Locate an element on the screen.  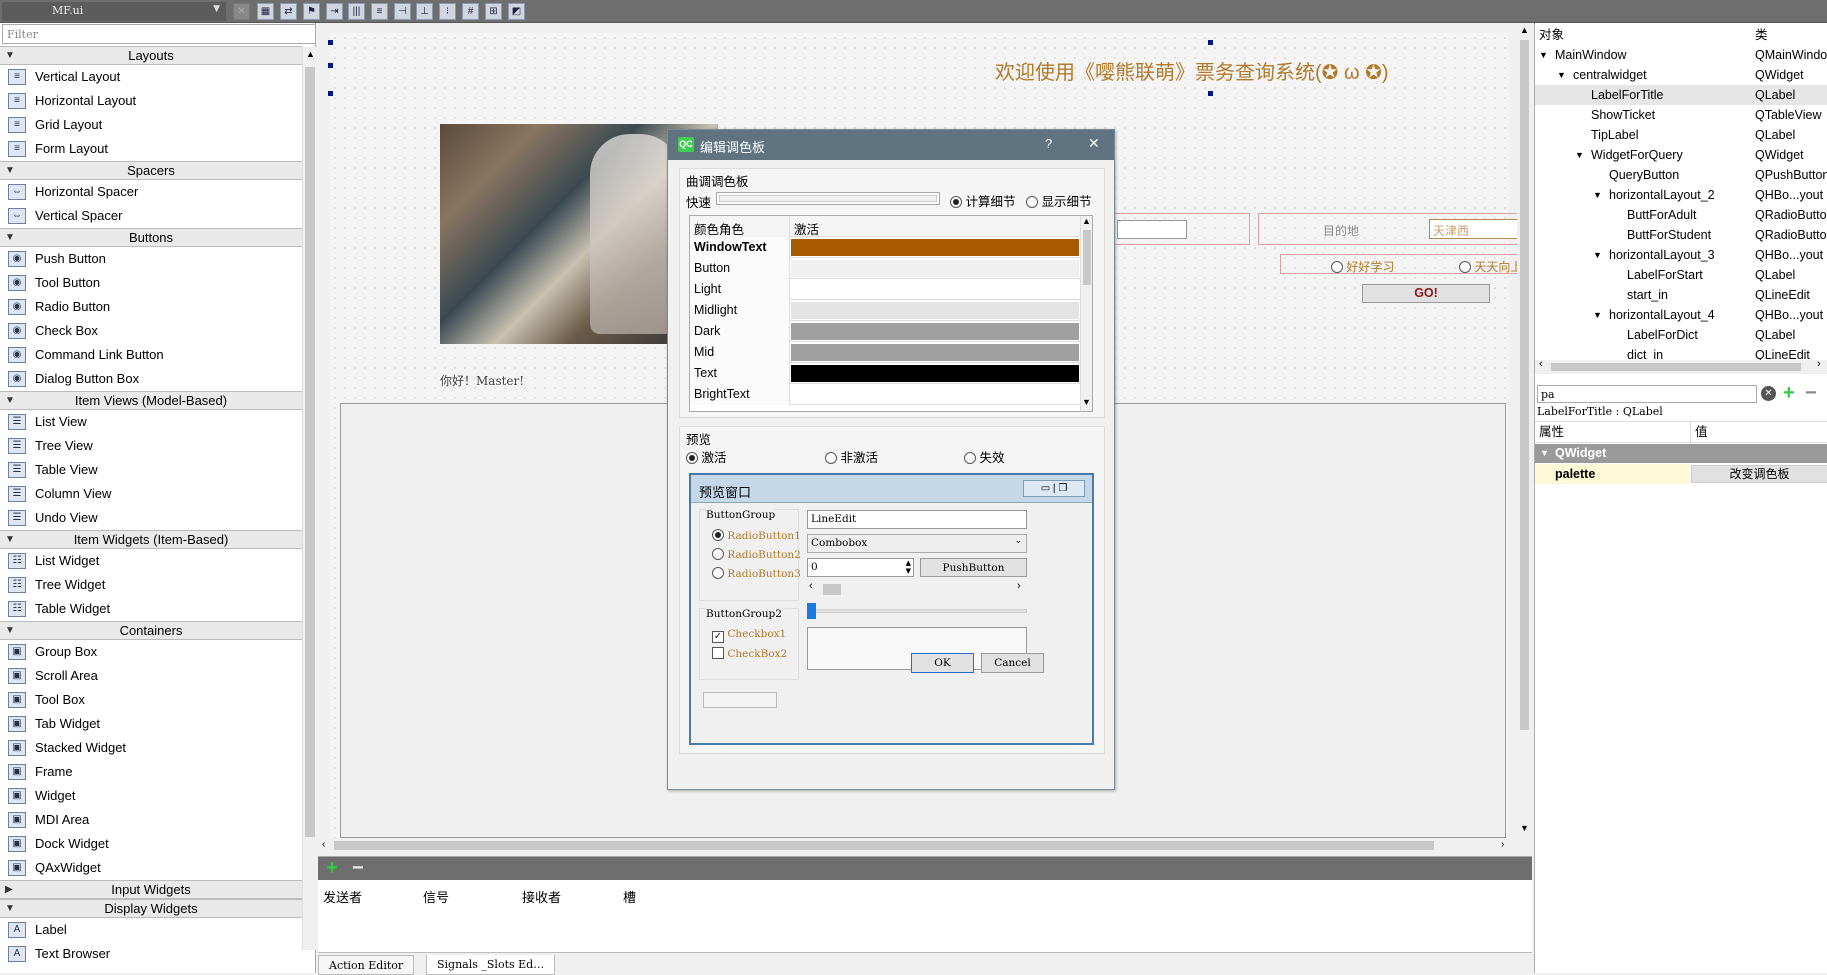
edit-tab-order-icon: ⇥ is located at coordinates (334, 11).